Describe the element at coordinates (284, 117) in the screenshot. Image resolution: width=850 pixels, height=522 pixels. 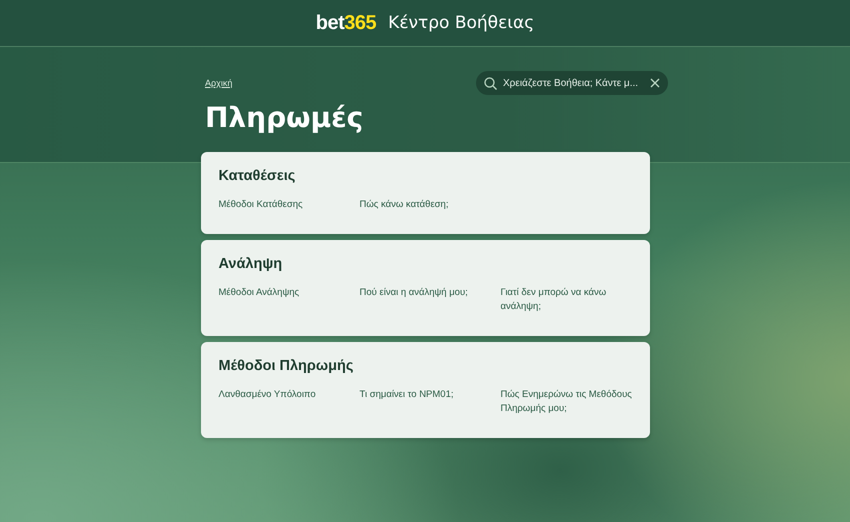
I see `page-title: Πληρωμές` at that location.